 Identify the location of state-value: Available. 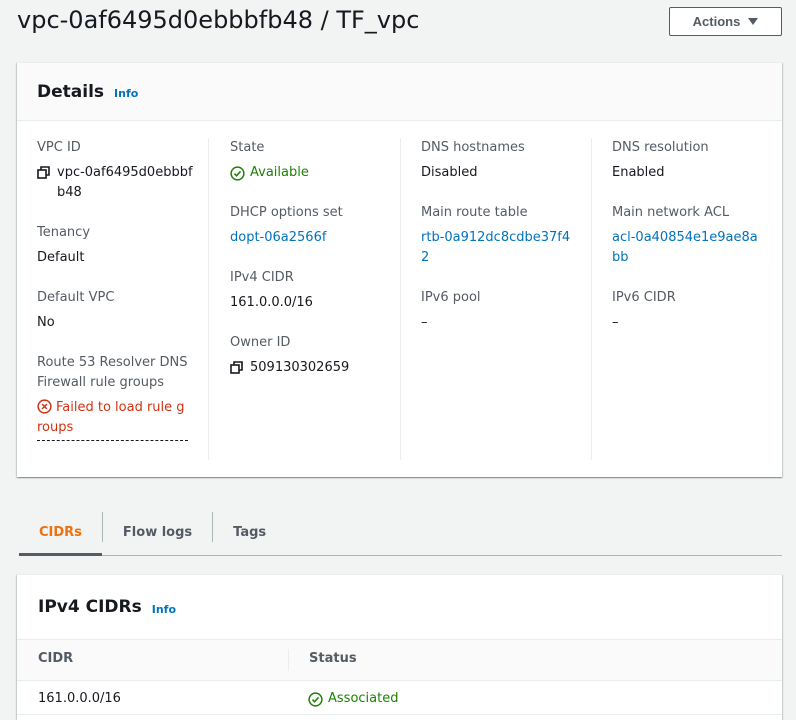
(279, 172).